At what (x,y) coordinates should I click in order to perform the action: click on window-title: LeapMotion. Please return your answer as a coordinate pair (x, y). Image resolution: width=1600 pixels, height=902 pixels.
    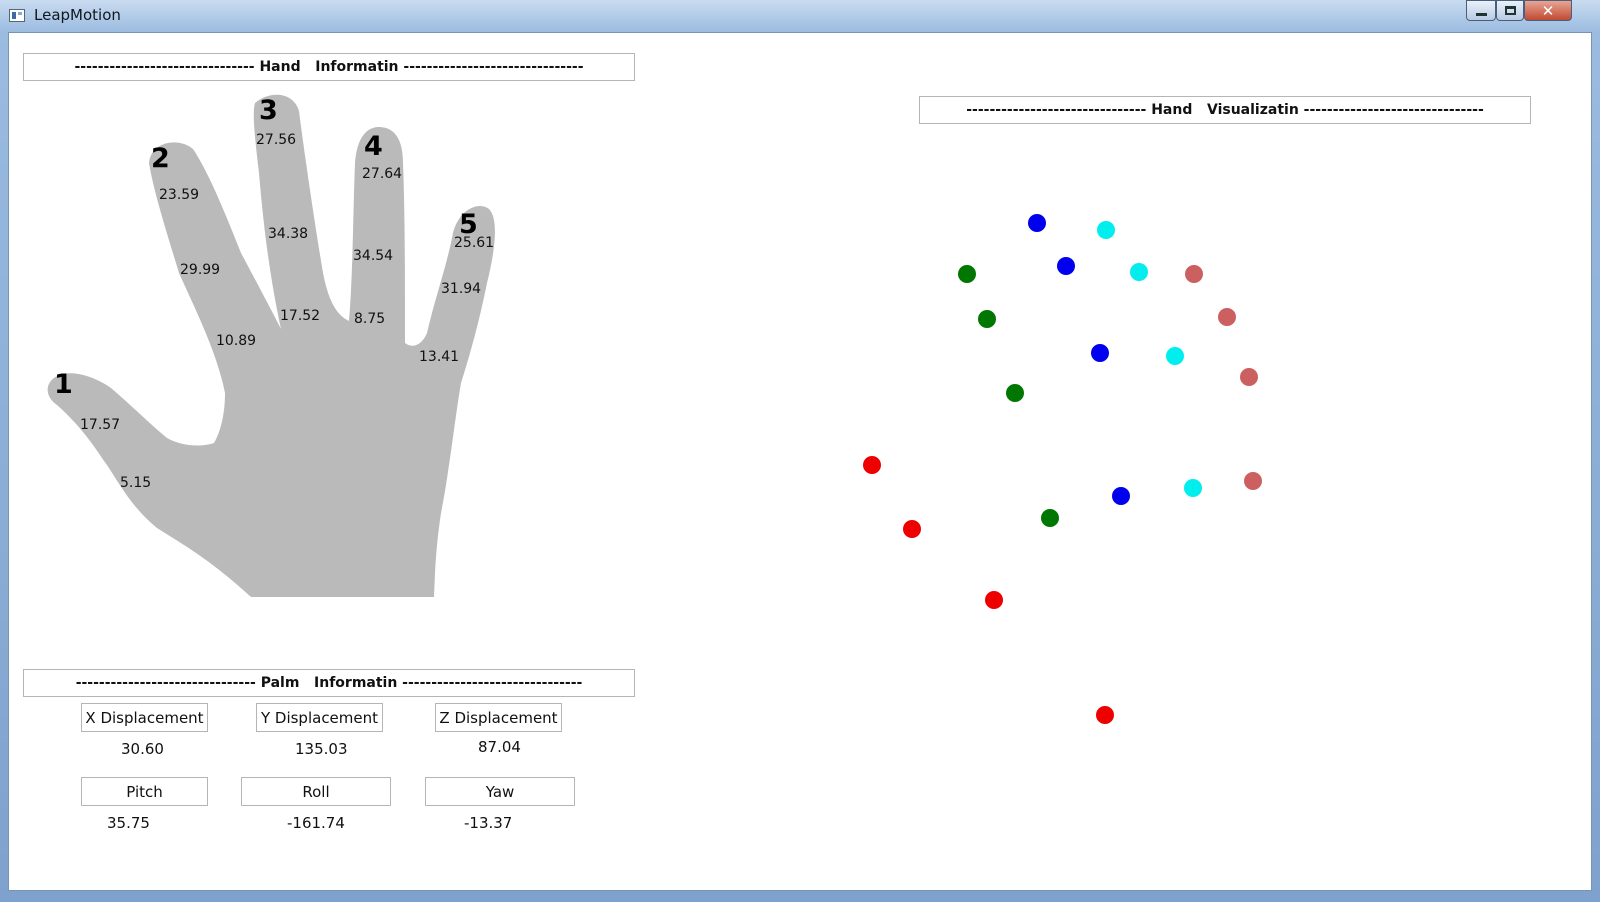
    Looking at the image, I should click on (77, 15).